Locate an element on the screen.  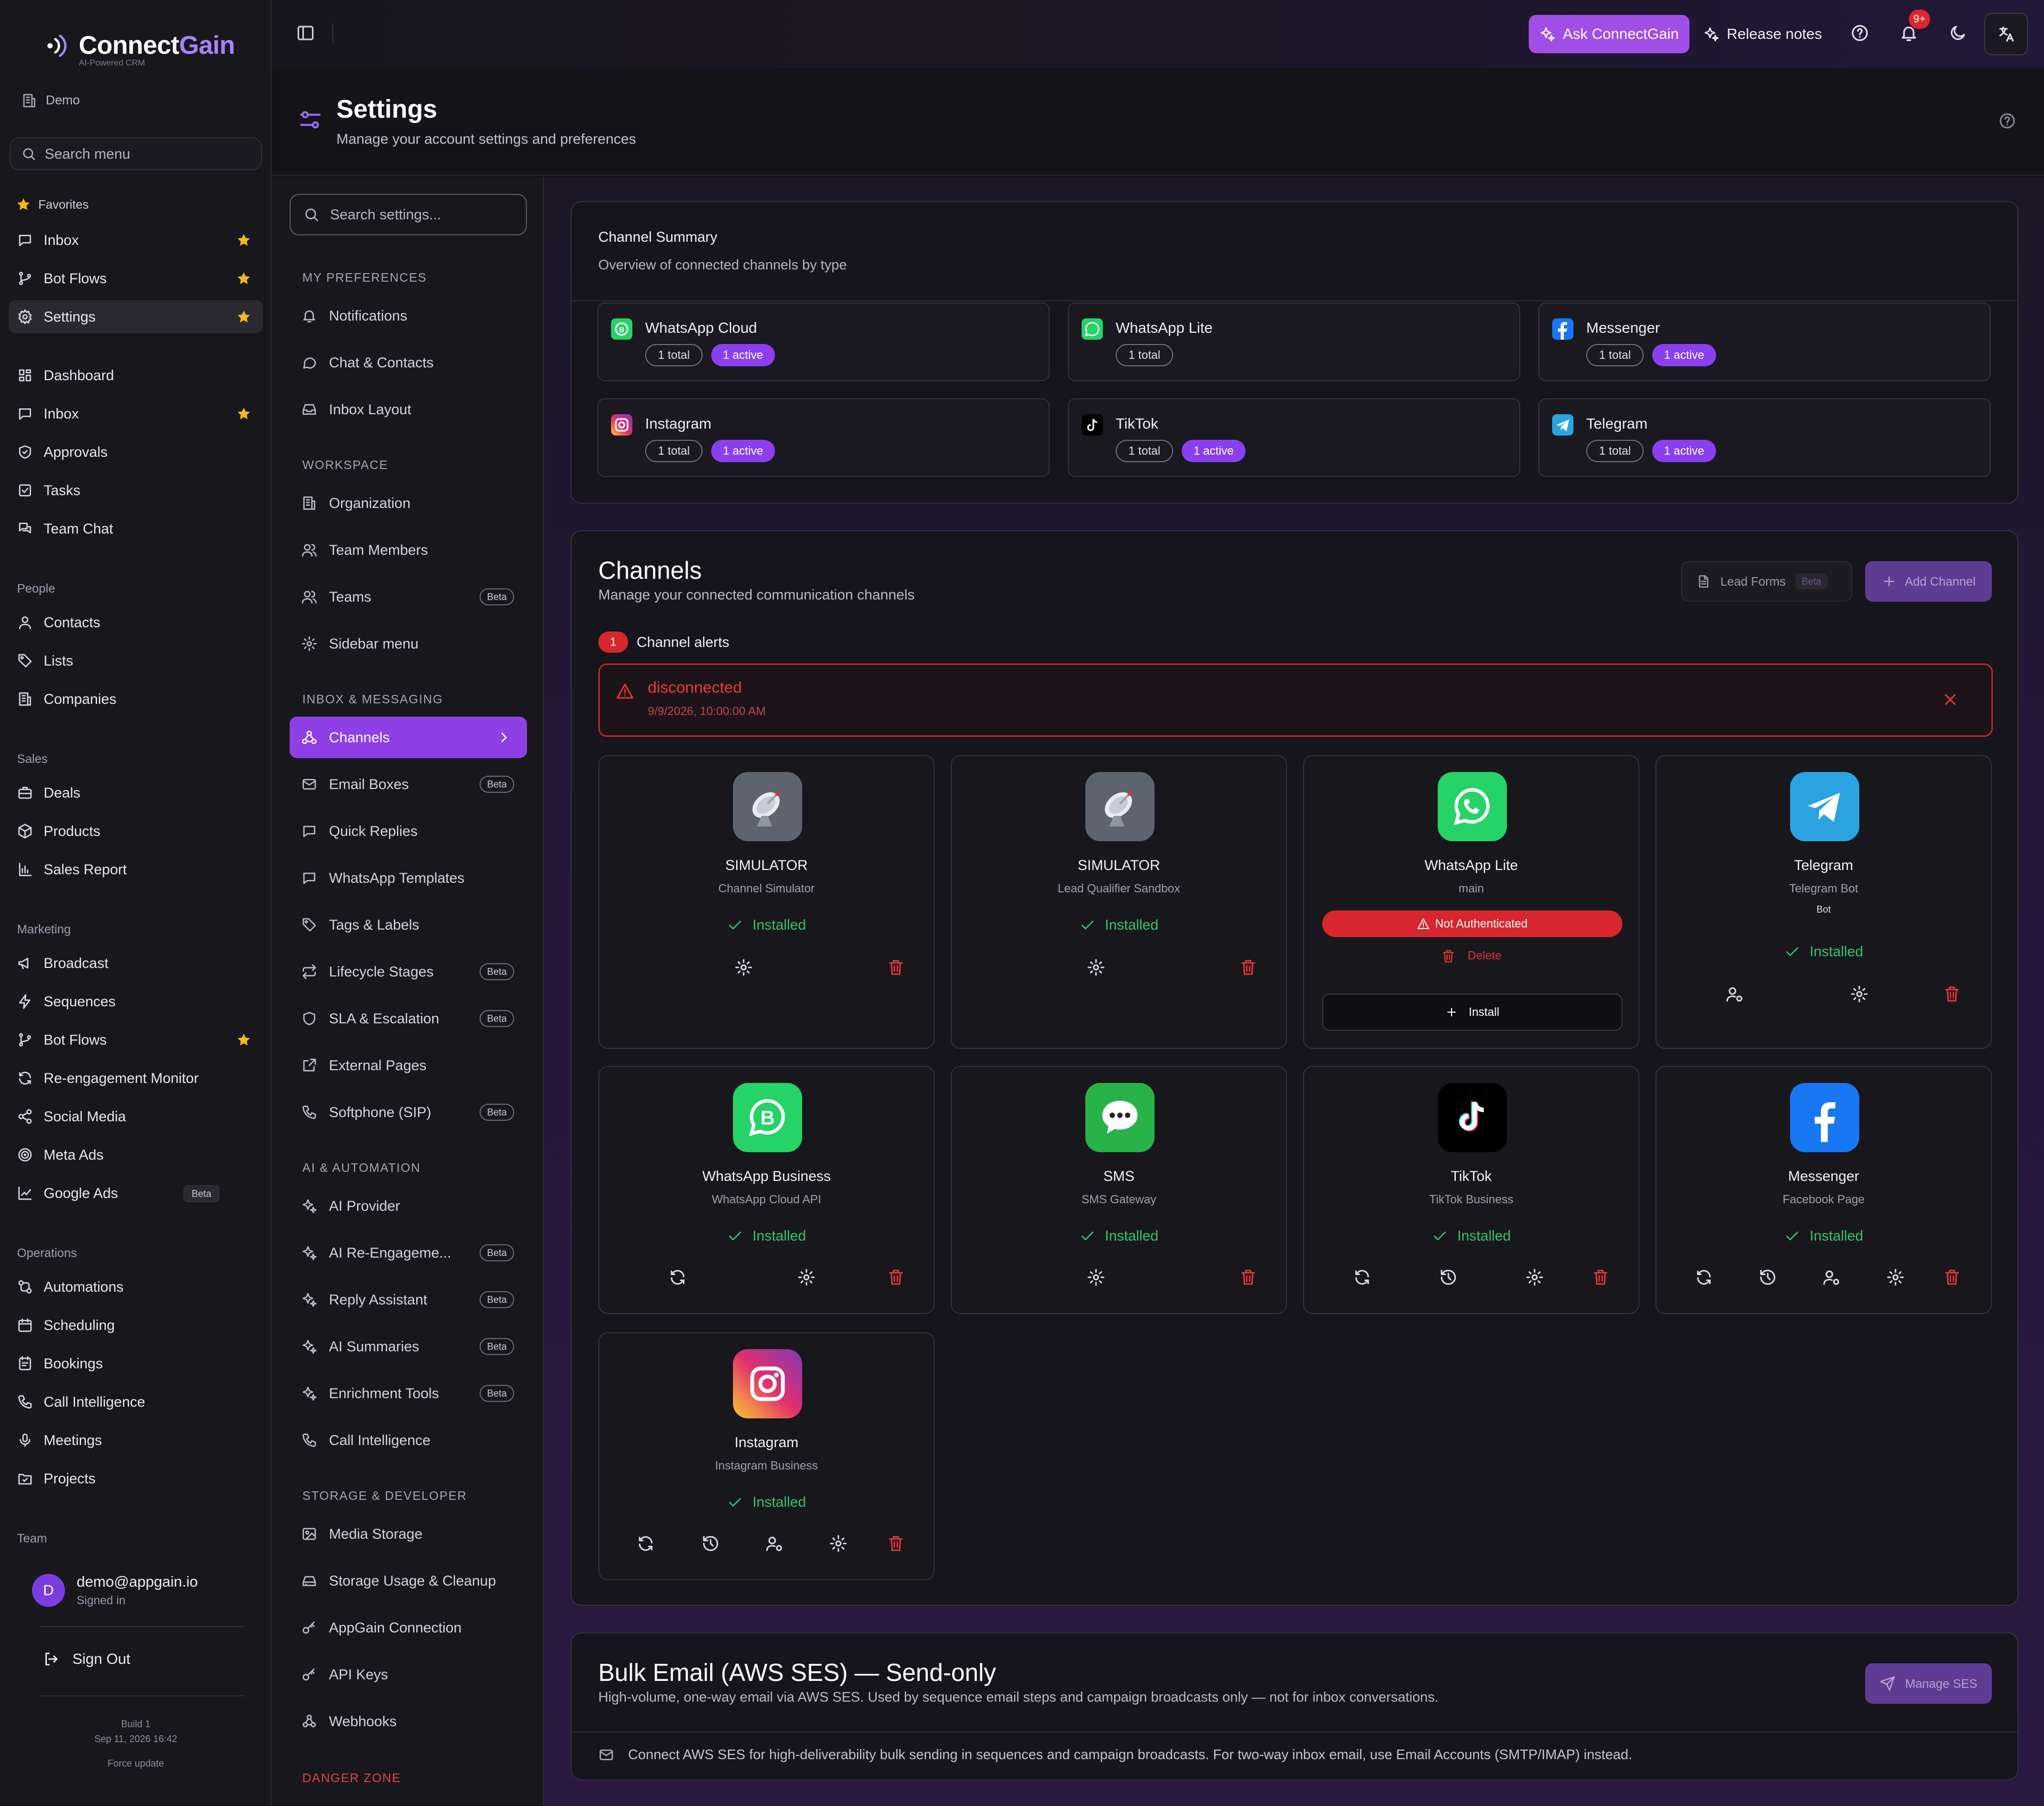
settings-item-sla-escalation: SLA & Escalation Beta is located at coordinates (408, 1018).